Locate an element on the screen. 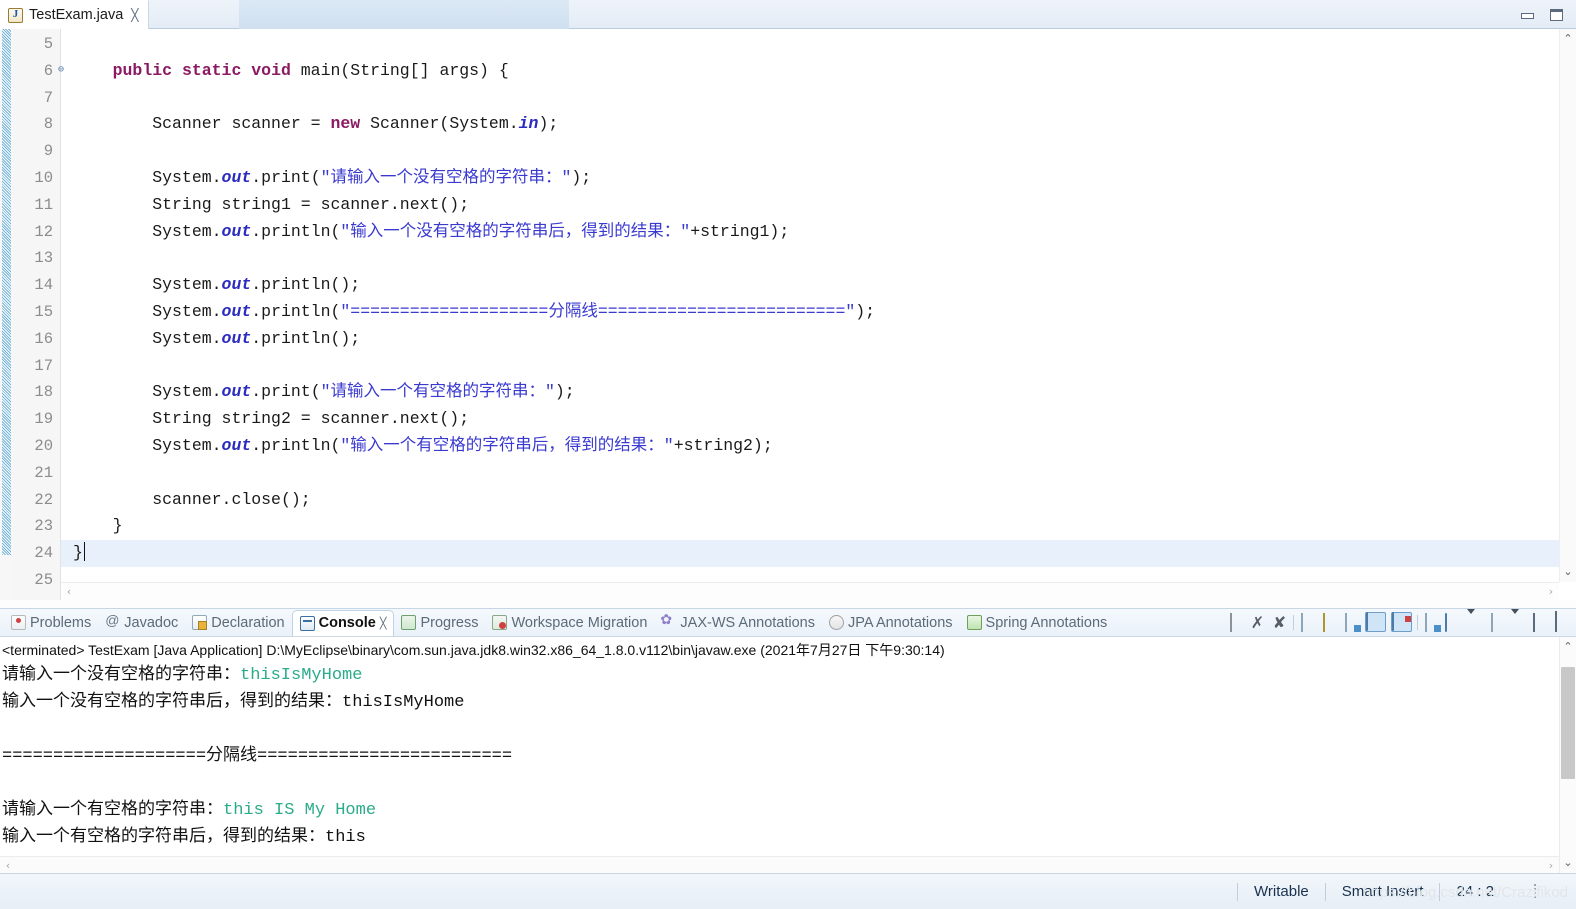 Image resolution: width=1576 pixels, height=909 pixels. minimize-view-icon is located at coordinates (1541, 622).